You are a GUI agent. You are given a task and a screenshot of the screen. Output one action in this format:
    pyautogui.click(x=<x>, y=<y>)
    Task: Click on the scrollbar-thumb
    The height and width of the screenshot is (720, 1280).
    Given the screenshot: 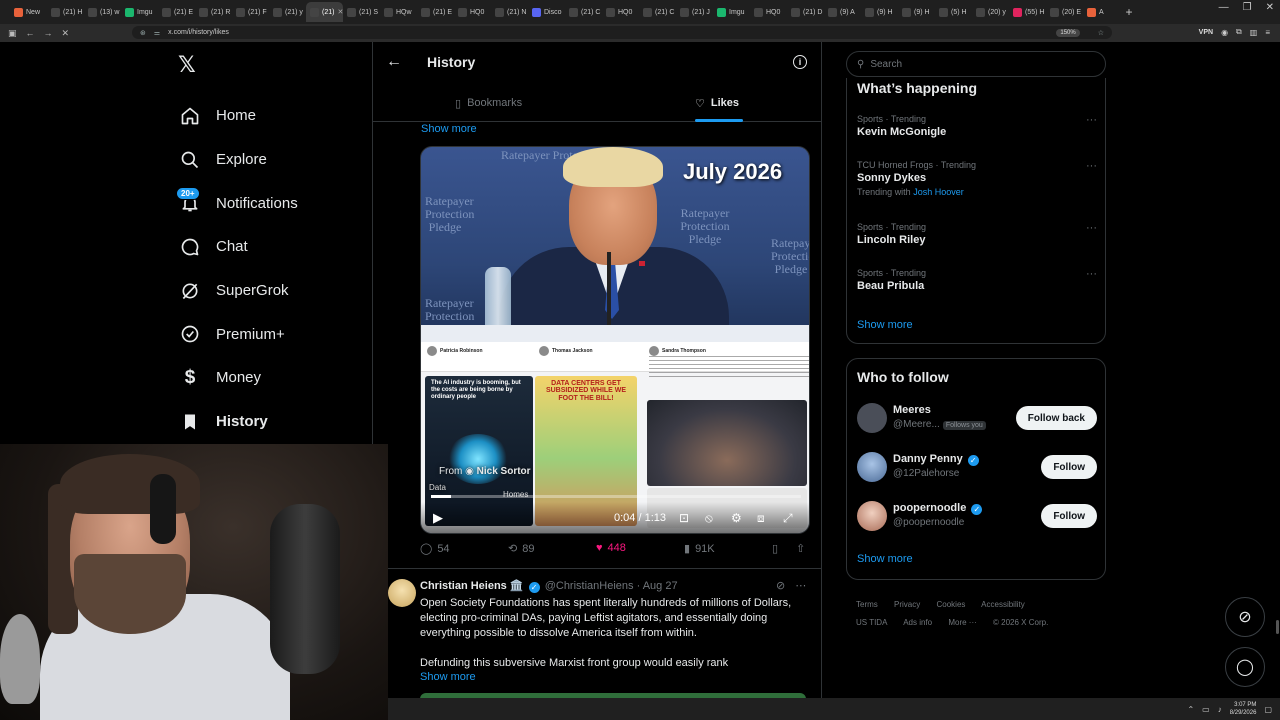 What is the action you would take?
    pyautogui.click(x=1277, y=627)
    